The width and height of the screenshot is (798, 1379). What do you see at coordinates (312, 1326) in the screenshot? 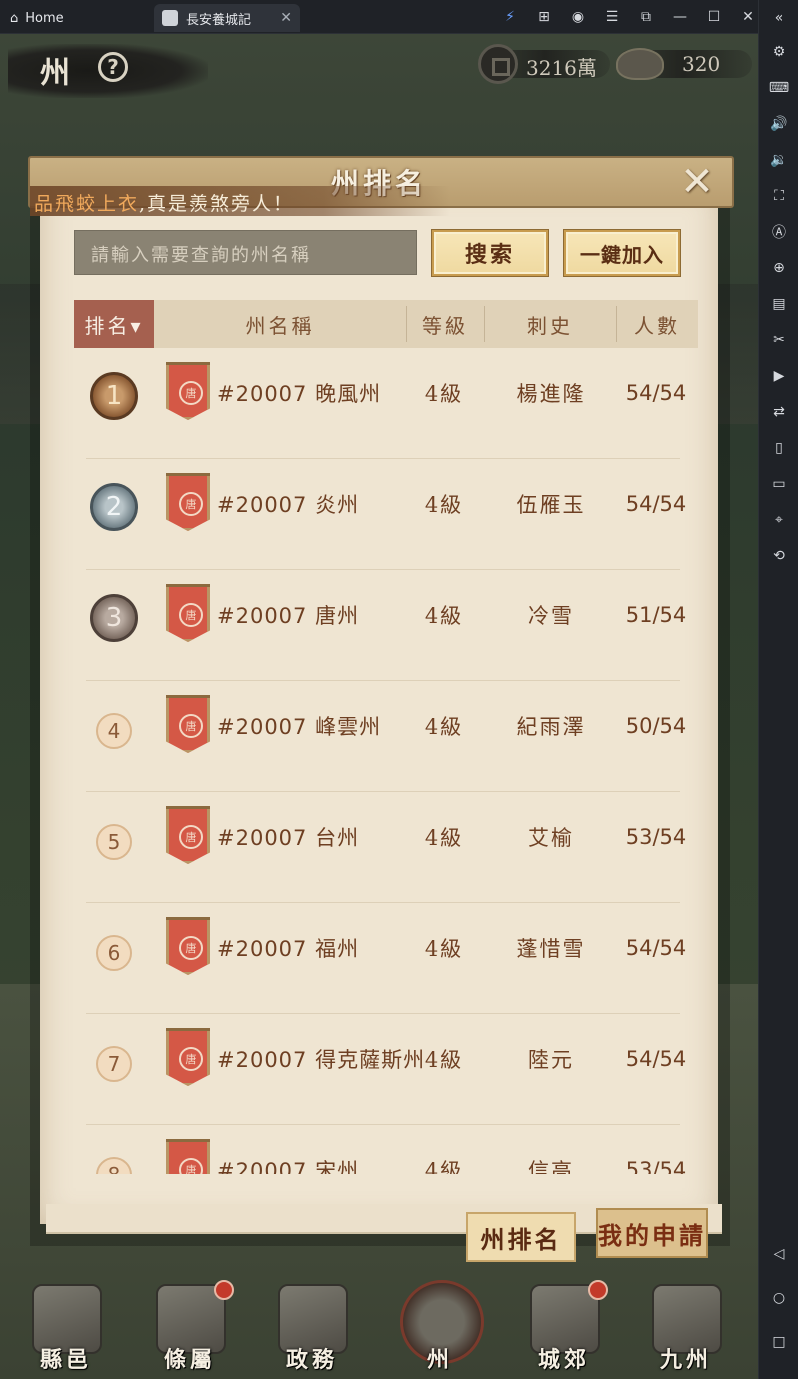
I see `nav-affairs: 政務` at bounding box center [312, 1326].